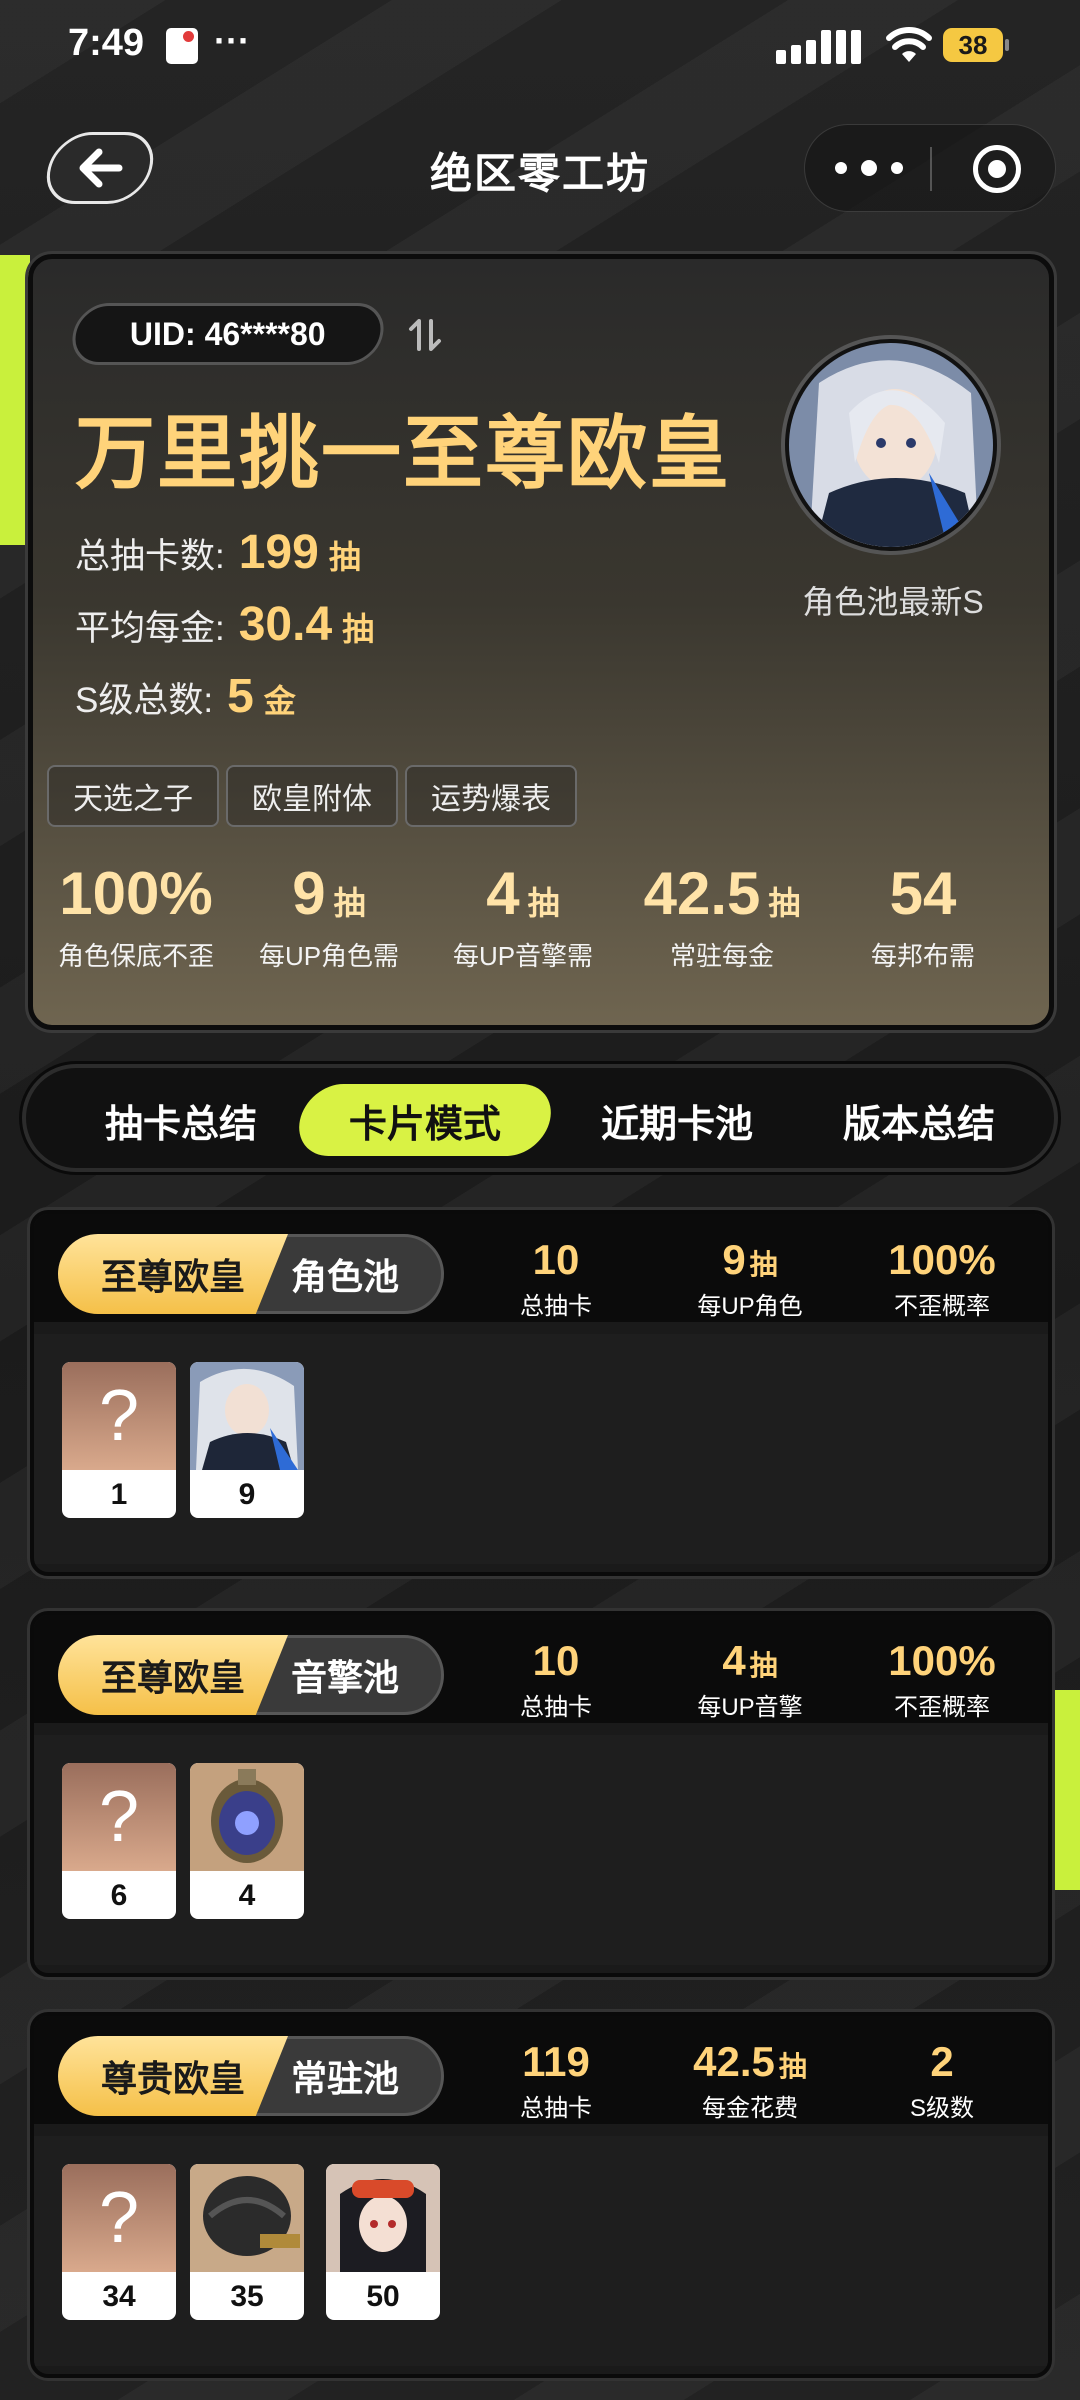  What do you see at coordinates (750, 2108) in the screenshot?
I see `pool-stat-label: 每金花费` at bounding box center [750, 2108].